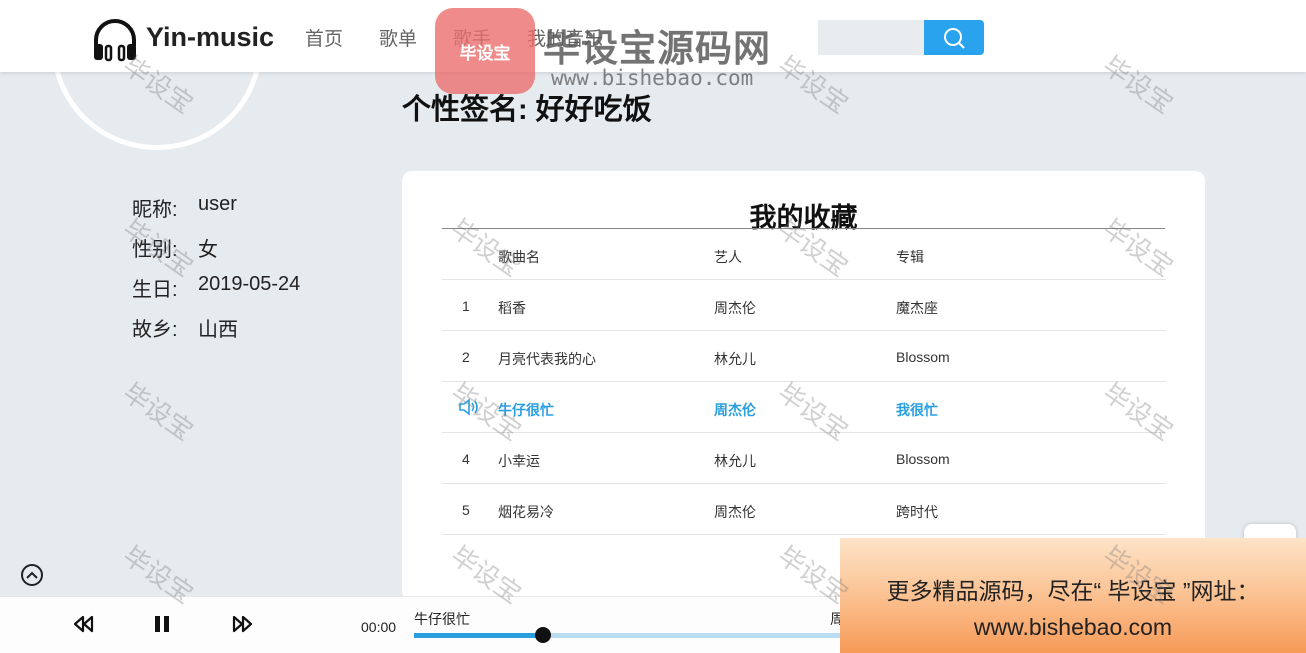 Image resolution: width=1306 pixels, height=653 pixels. Describe the element at coordinates (158, 412) in the screenshot. I see `watermark: 毕设宝` at that location.